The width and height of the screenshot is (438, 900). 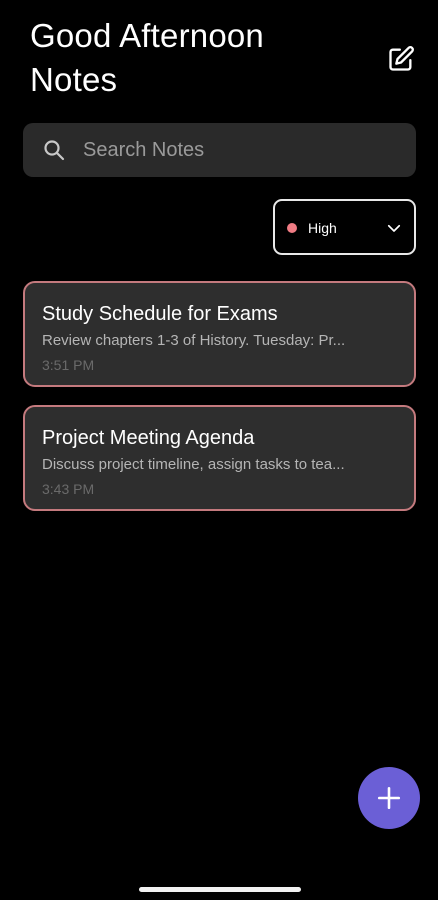 I want to click on search-icon, so click(x=54, y=150).